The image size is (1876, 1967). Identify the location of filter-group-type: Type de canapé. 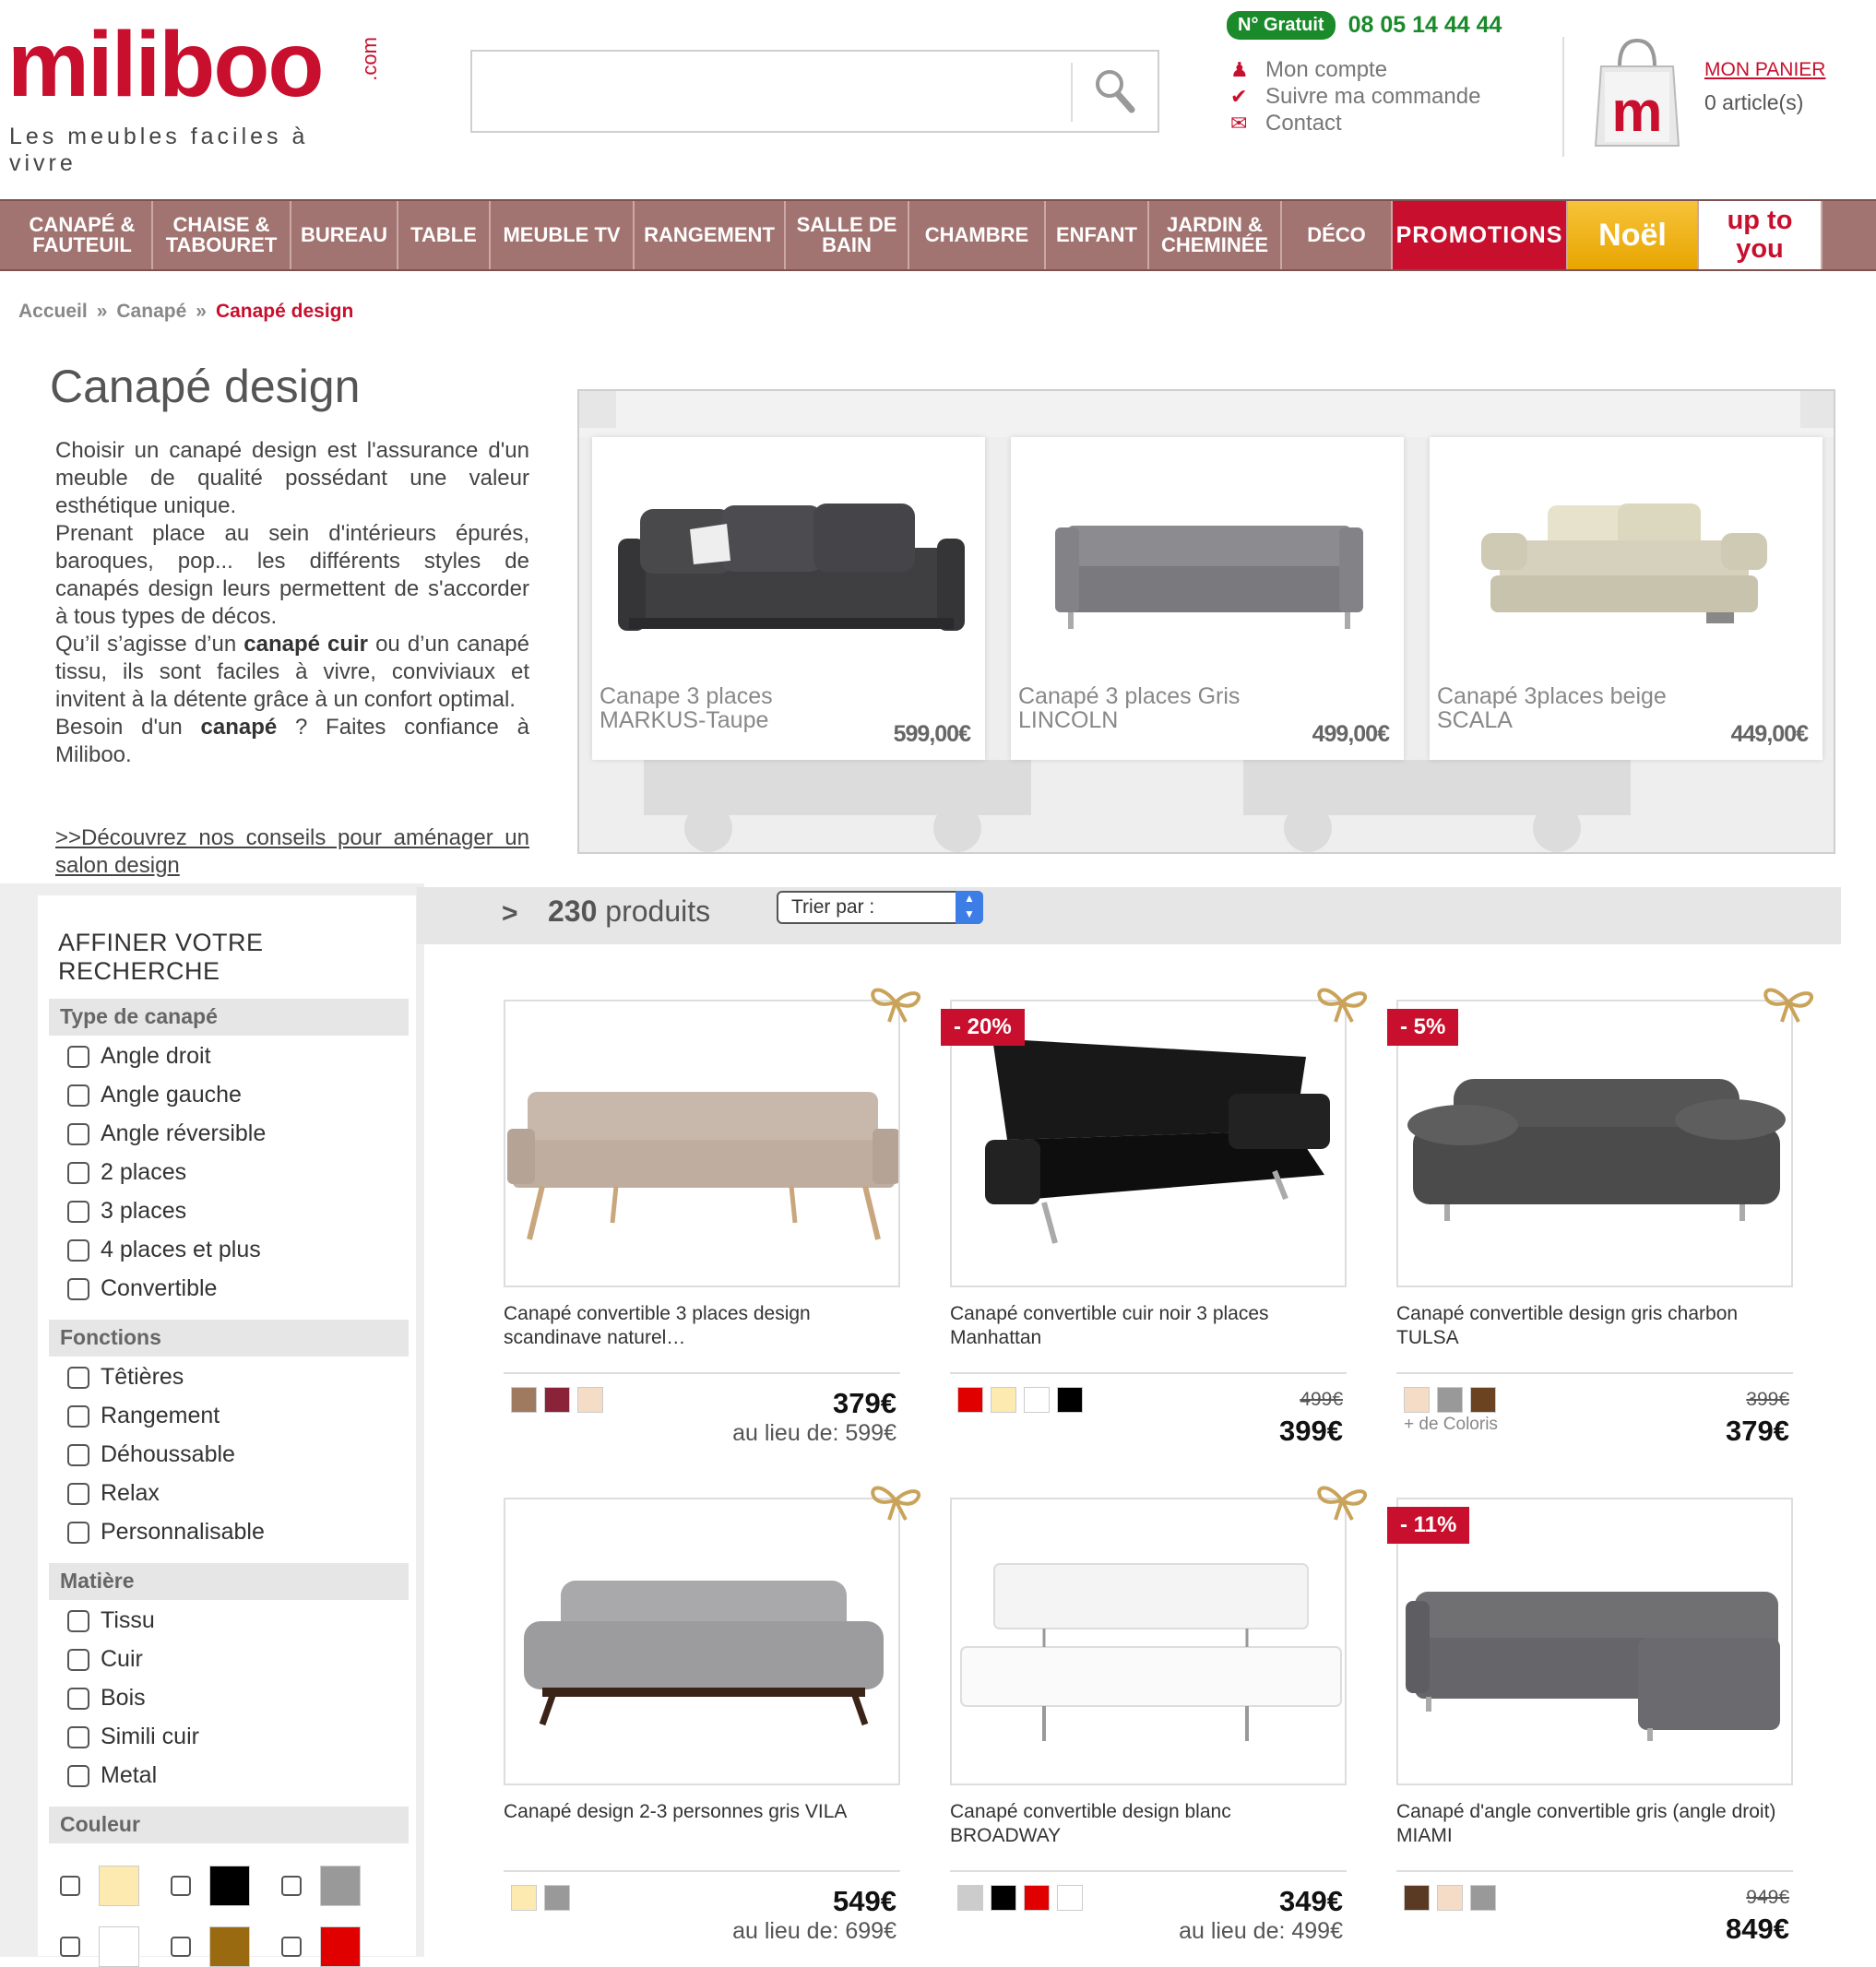
(229, 1017).